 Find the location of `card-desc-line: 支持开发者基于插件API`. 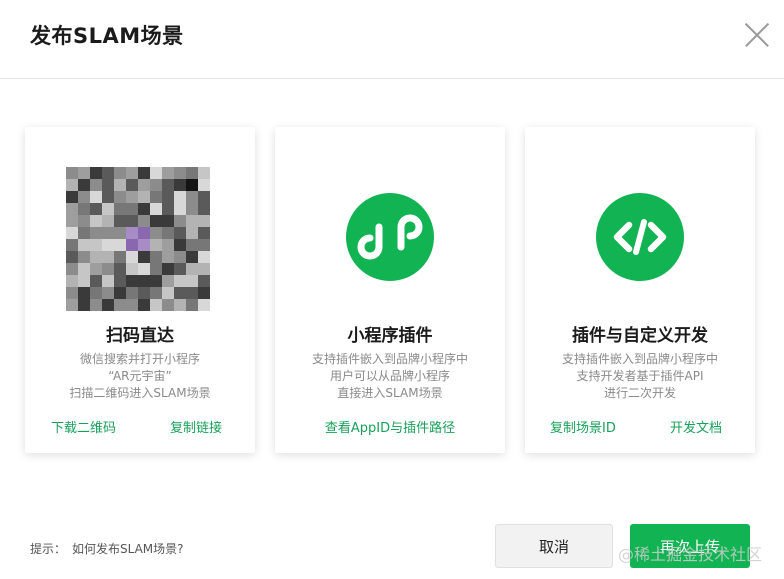

card-desc-line: 支持开发者基于插件API is located at coordinates (640, 376).